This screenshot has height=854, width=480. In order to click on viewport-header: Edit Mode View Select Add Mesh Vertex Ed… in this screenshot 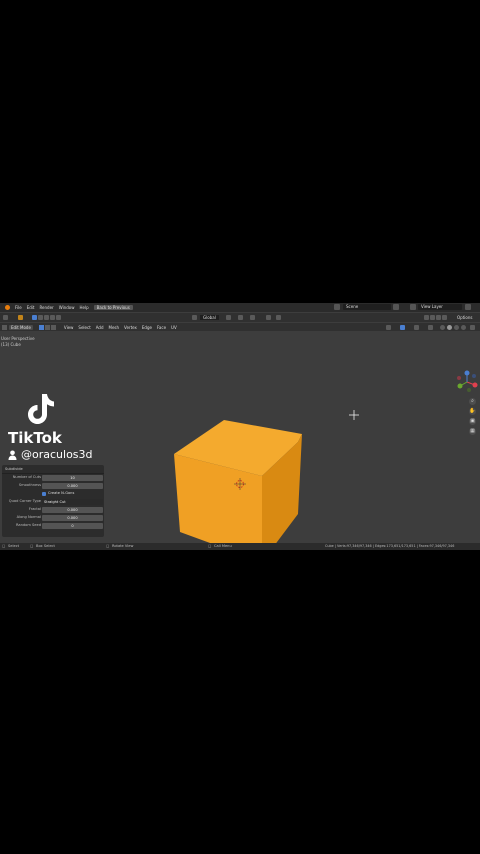, I will do `click(240, 327)`.